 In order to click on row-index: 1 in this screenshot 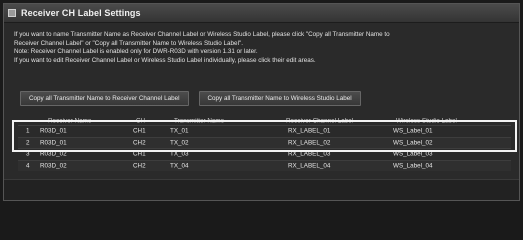, I will do `click(28, 131)`.